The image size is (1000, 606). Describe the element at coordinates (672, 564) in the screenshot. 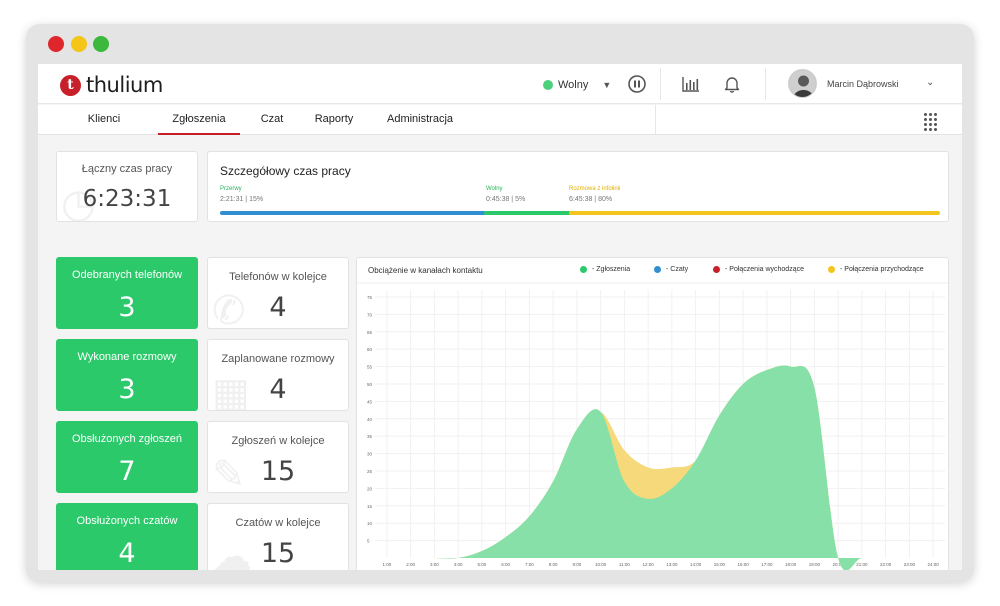

I see `x-tick-label: 13:00` at that location.